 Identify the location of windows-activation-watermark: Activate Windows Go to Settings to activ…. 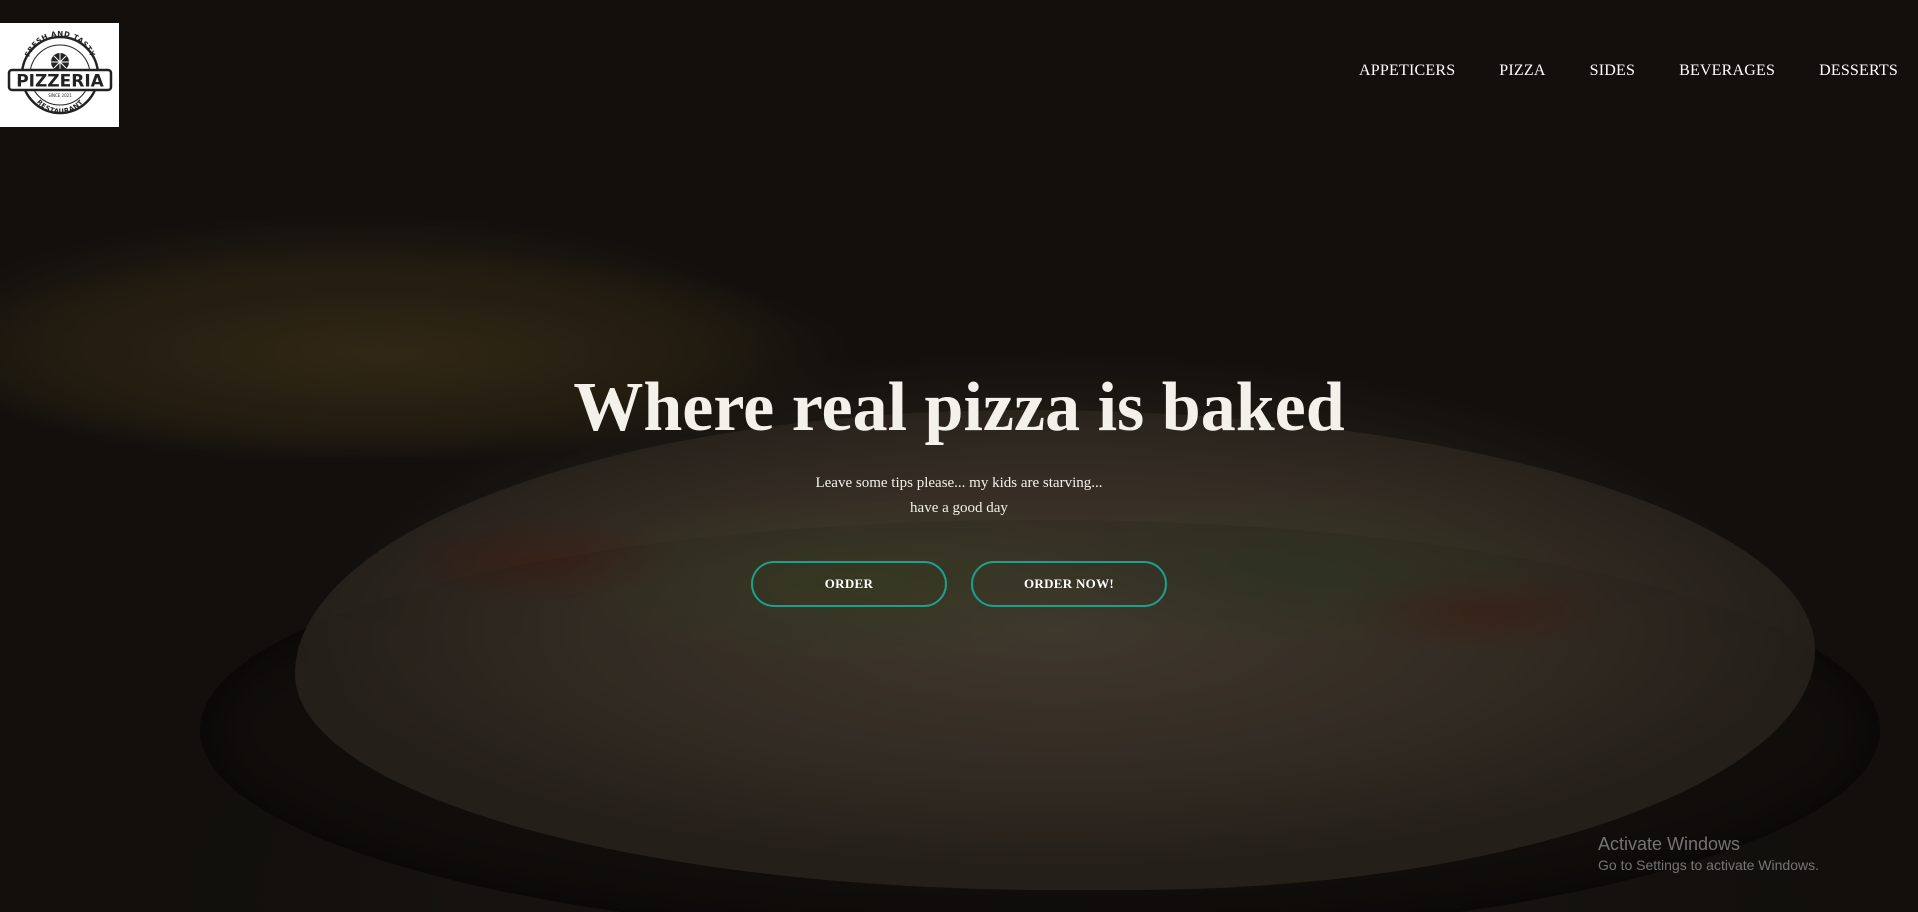
(1708, 854).